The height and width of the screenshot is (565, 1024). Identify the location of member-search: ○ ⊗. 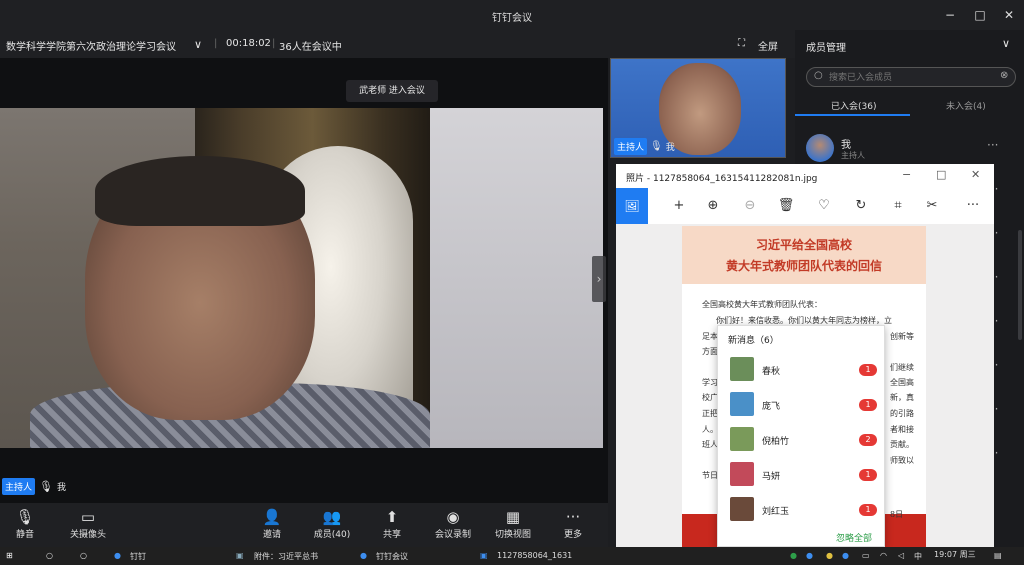
(911, 77).